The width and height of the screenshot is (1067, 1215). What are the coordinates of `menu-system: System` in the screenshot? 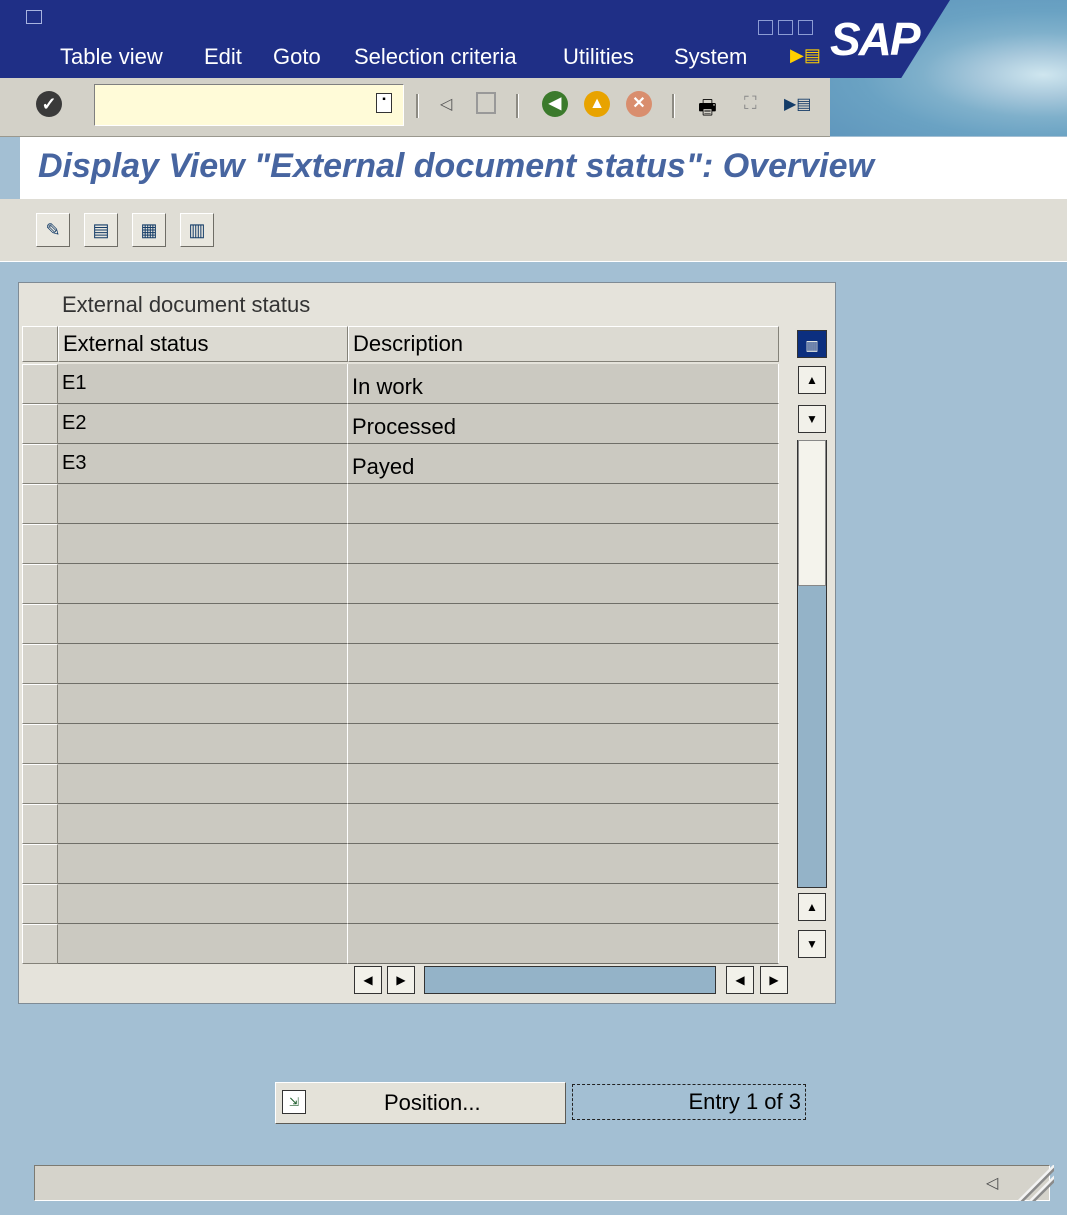 It's located at (710, 57).